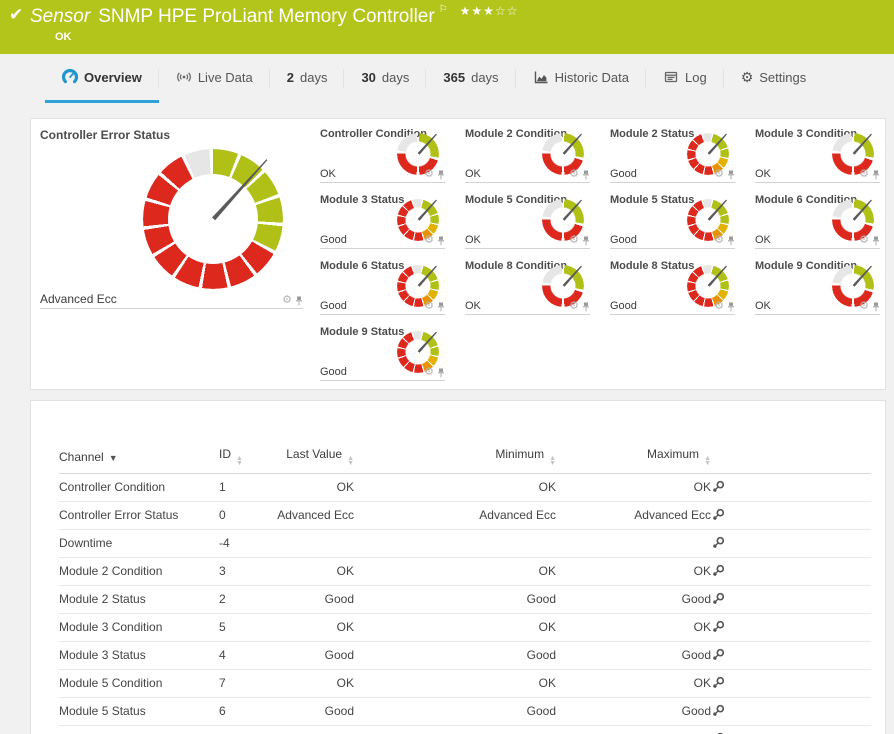 The height and width of the screenshot is (734, 894). I want to click on main-gauge-cell: Controller Error Status Advanced Ecc ⚙, so click(170, 215).